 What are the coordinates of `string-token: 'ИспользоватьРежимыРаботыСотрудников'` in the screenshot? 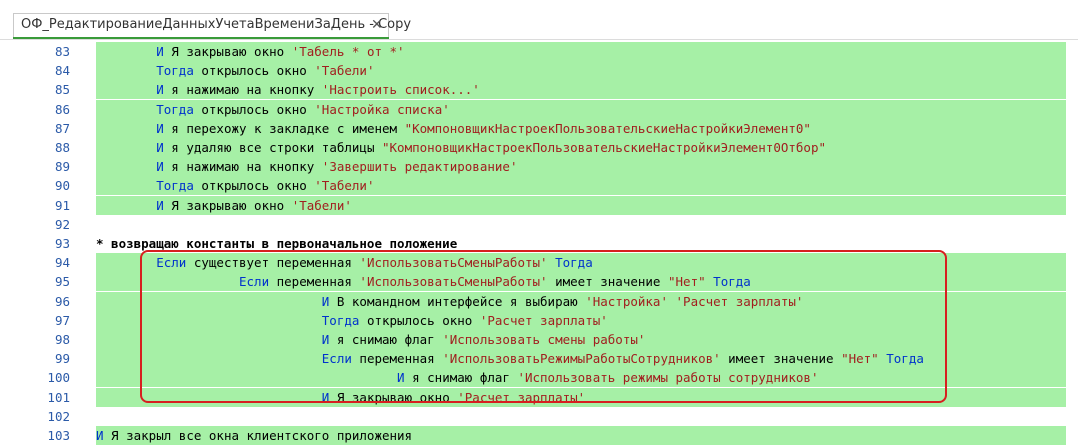 It's located at (581, 359).